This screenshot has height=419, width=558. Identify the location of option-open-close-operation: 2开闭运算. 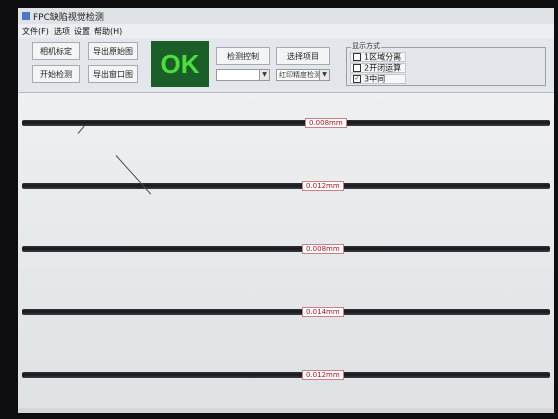
(378, 68).